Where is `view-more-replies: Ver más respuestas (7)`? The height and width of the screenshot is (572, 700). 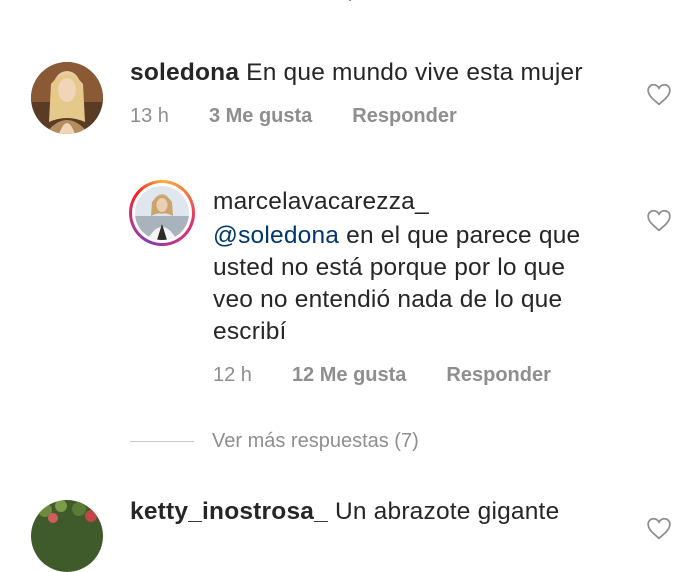
view-more-replies: Ver más respuestas (7) is located at coordinates (274, 441).